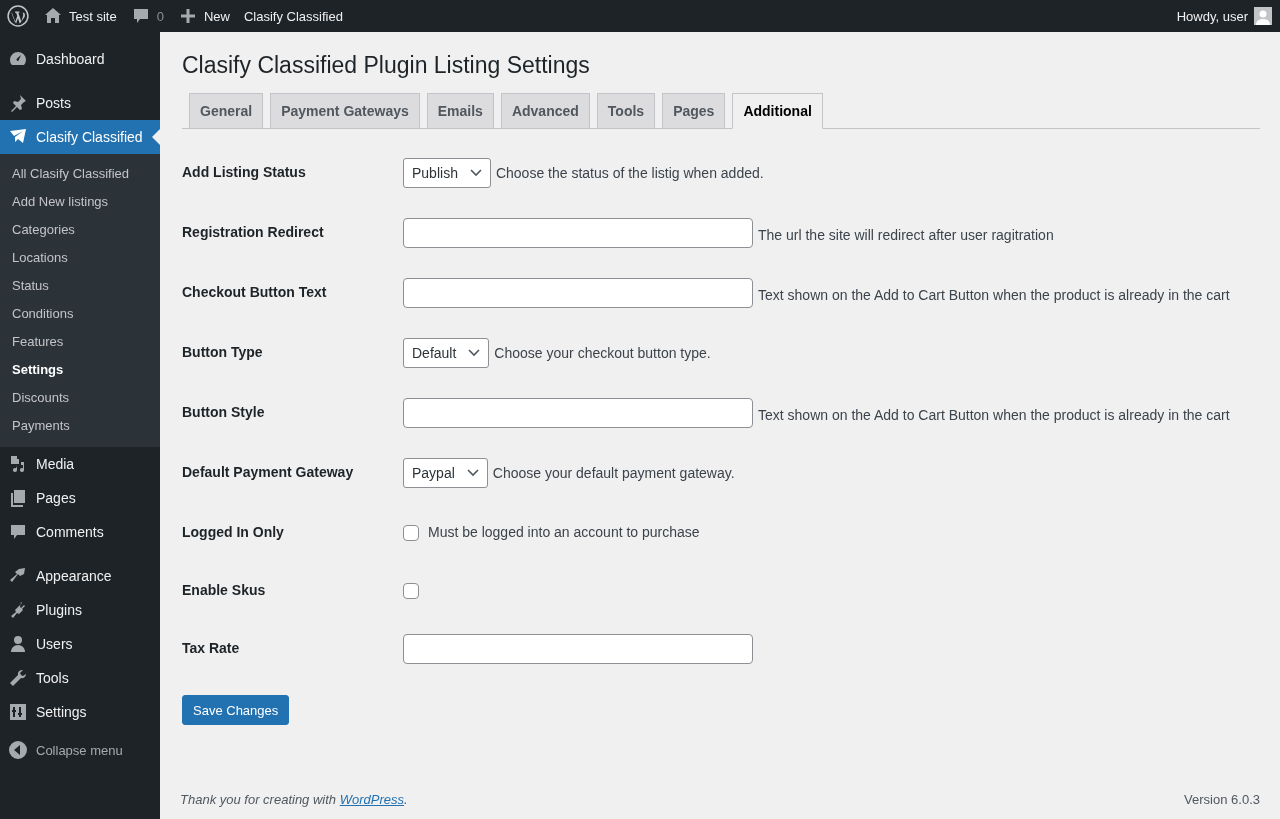  I want to click on field-label: Add Listing Status, so click(244, 172).